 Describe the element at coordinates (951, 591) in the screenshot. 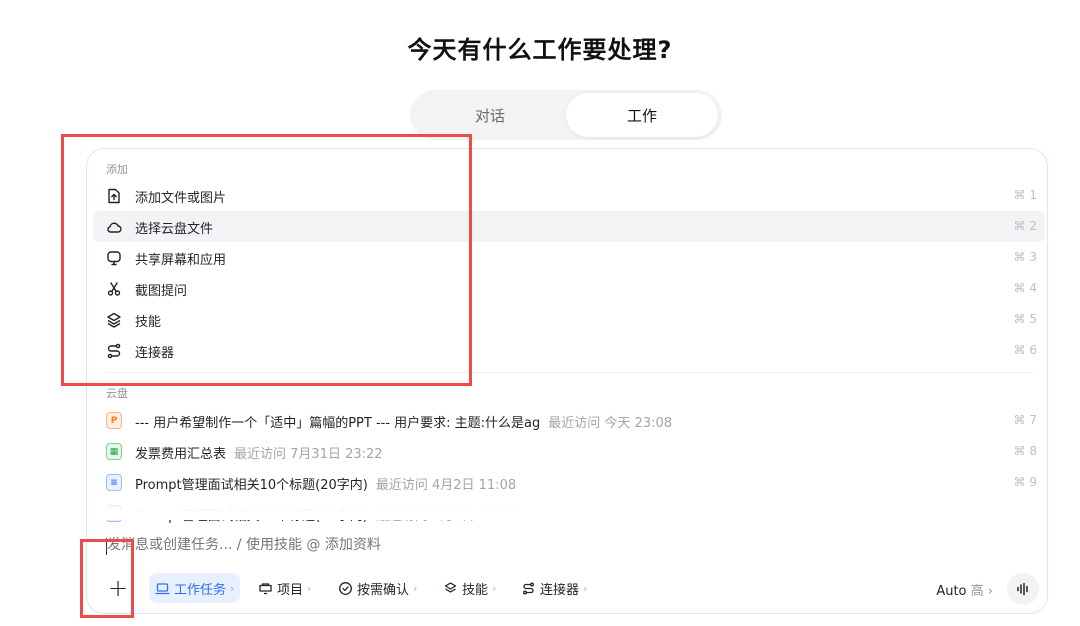

I see `model-label: Auto` at that location.